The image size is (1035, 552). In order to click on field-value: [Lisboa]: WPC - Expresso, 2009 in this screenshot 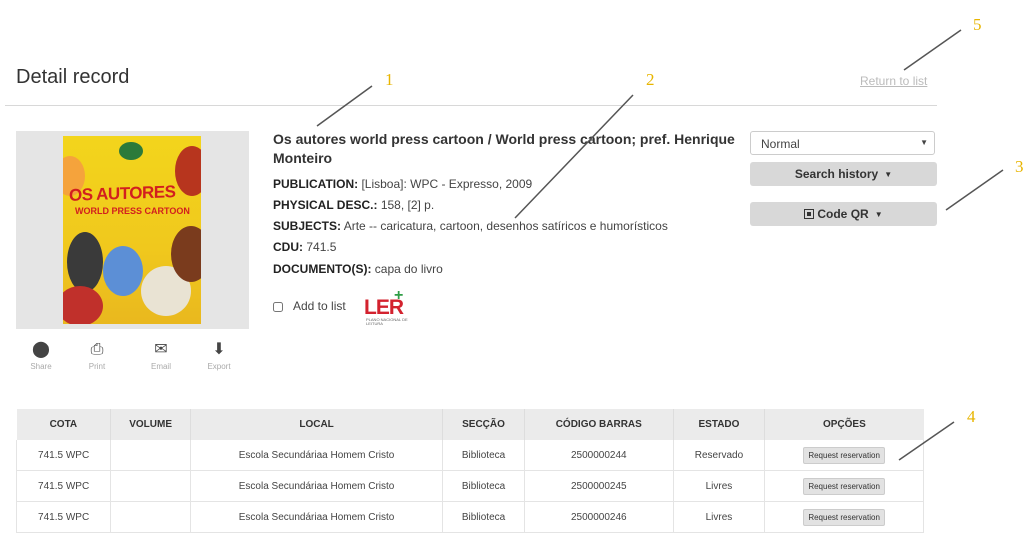, I will do `click(447, 184)`.